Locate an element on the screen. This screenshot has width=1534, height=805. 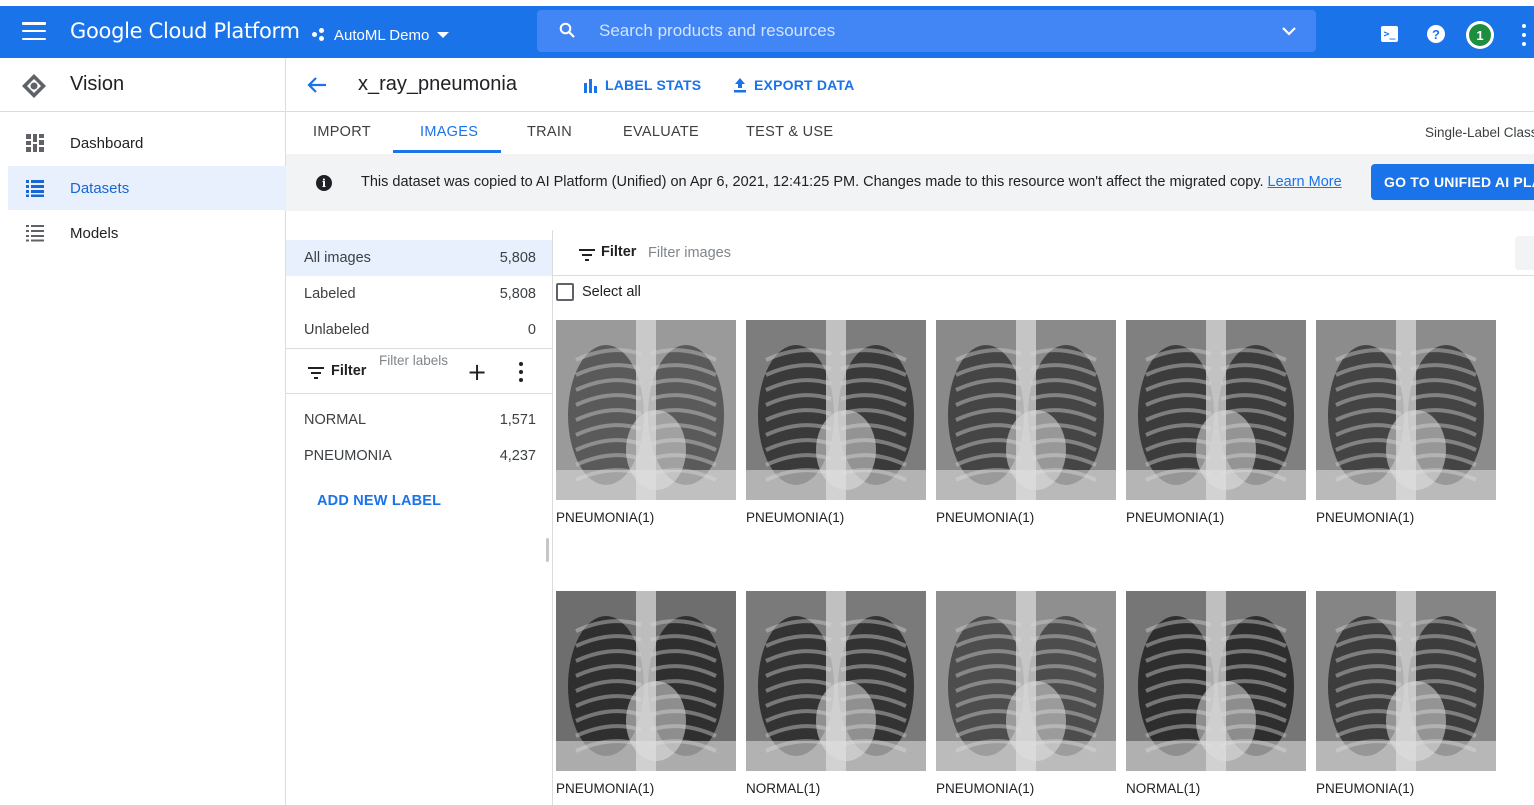
tab-import: IMPORT is located at coordinates (342, 132).